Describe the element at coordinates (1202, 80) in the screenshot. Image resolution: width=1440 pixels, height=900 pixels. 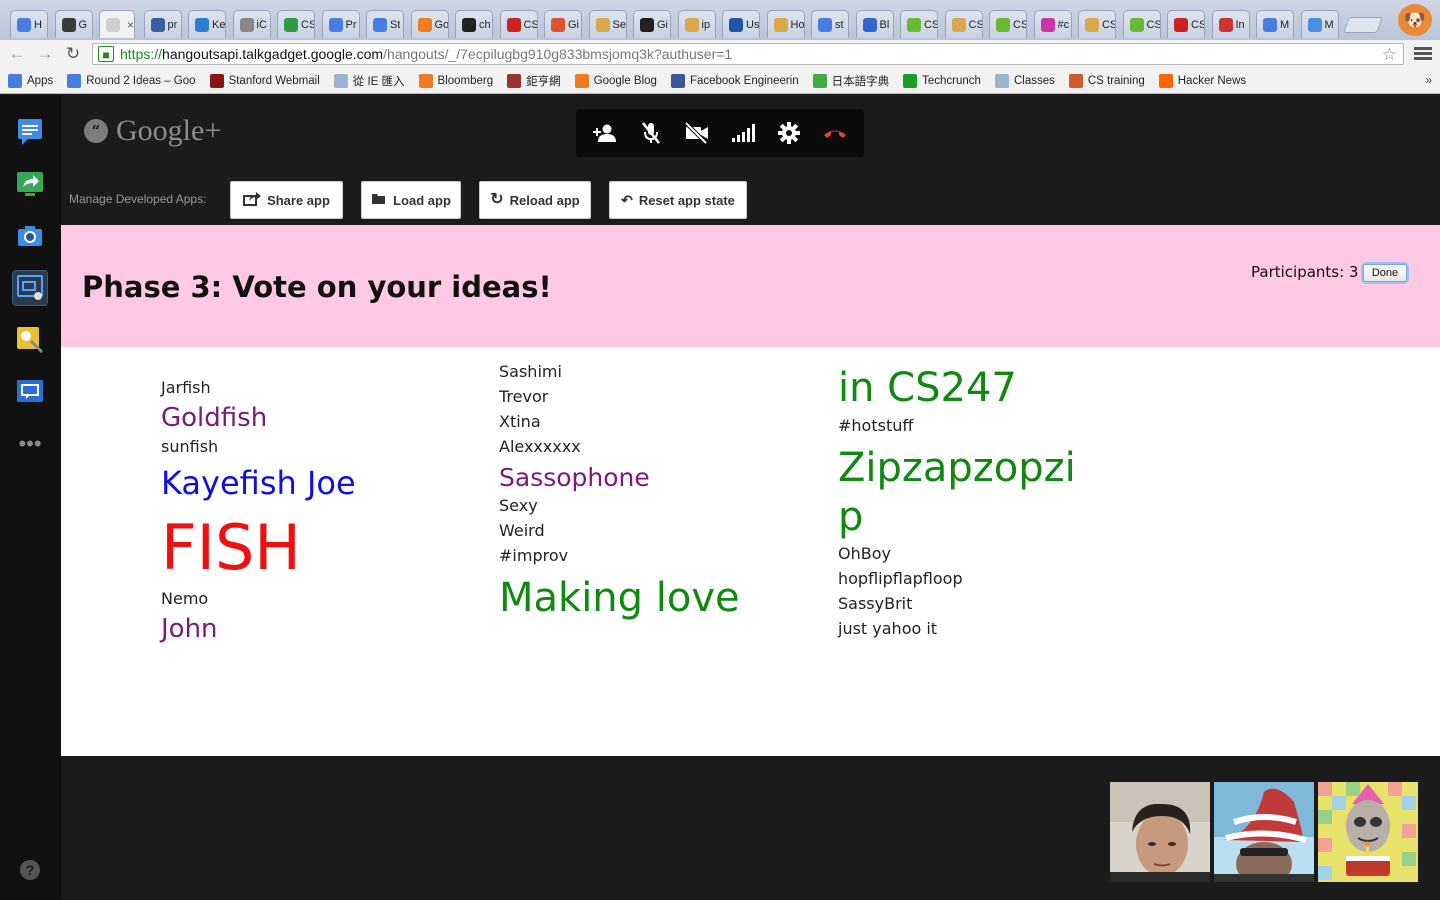
I see `bookmark-item: Hacker News` at that location.